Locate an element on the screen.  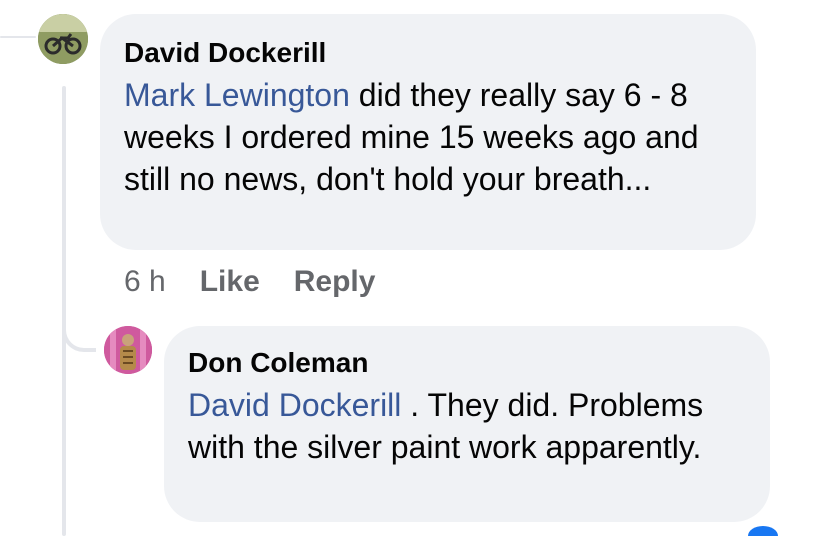
comment-timestamp: 6 h is located at coordinates (145, 282).